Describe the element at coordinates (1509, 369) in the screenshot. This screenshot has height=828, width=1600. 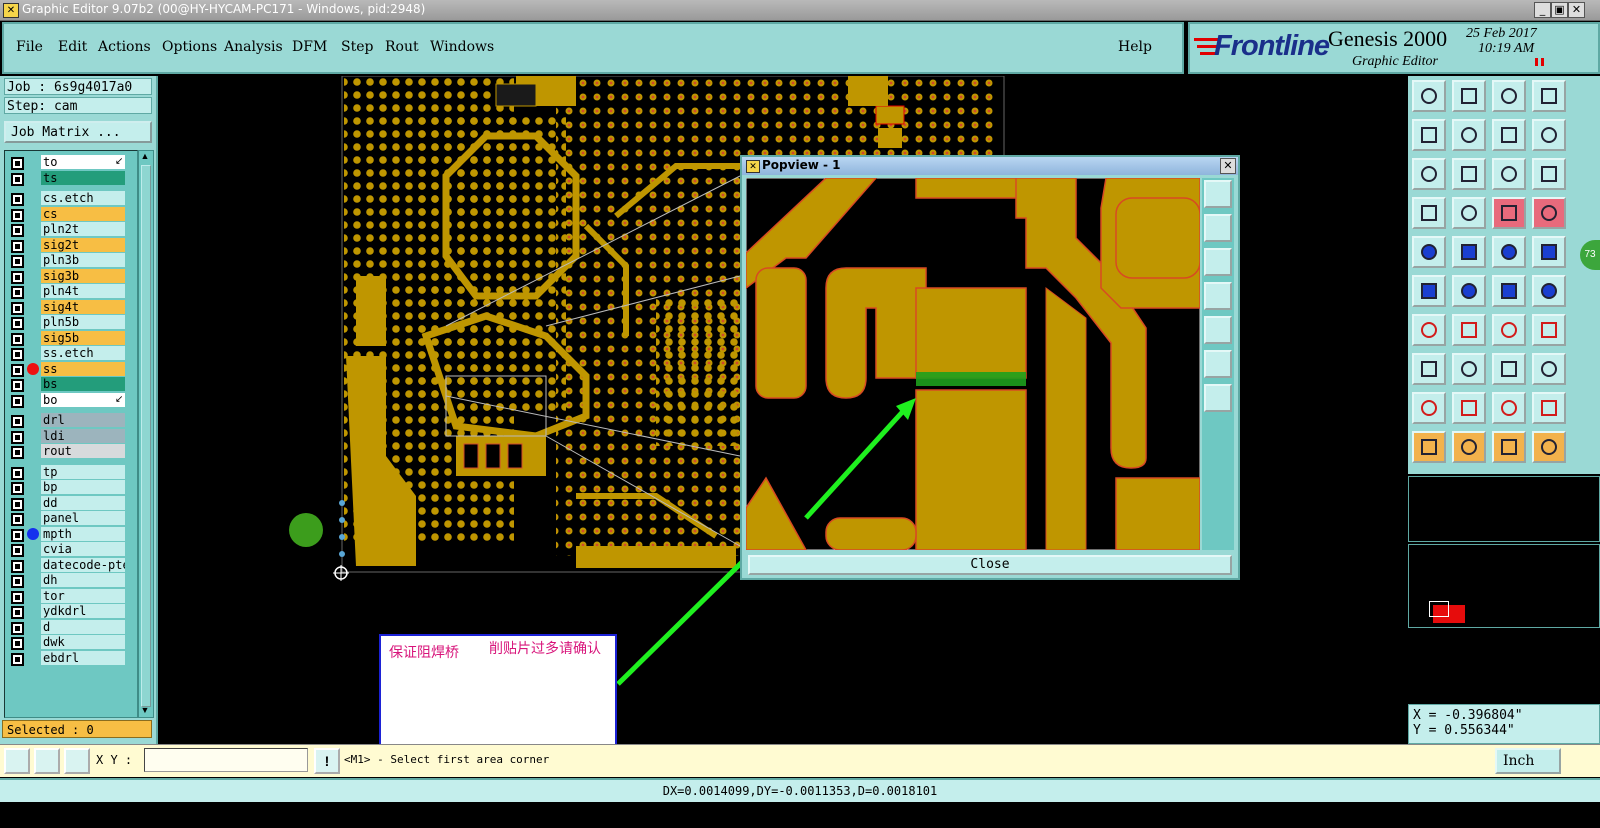
I see `dimension-icon` at that location.